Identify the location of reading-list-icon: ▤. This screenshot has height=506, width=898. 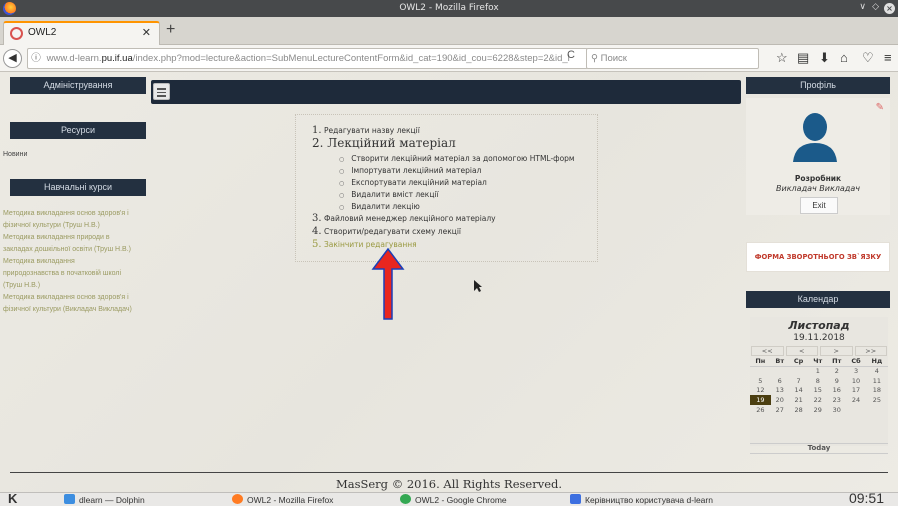
(803, 58).